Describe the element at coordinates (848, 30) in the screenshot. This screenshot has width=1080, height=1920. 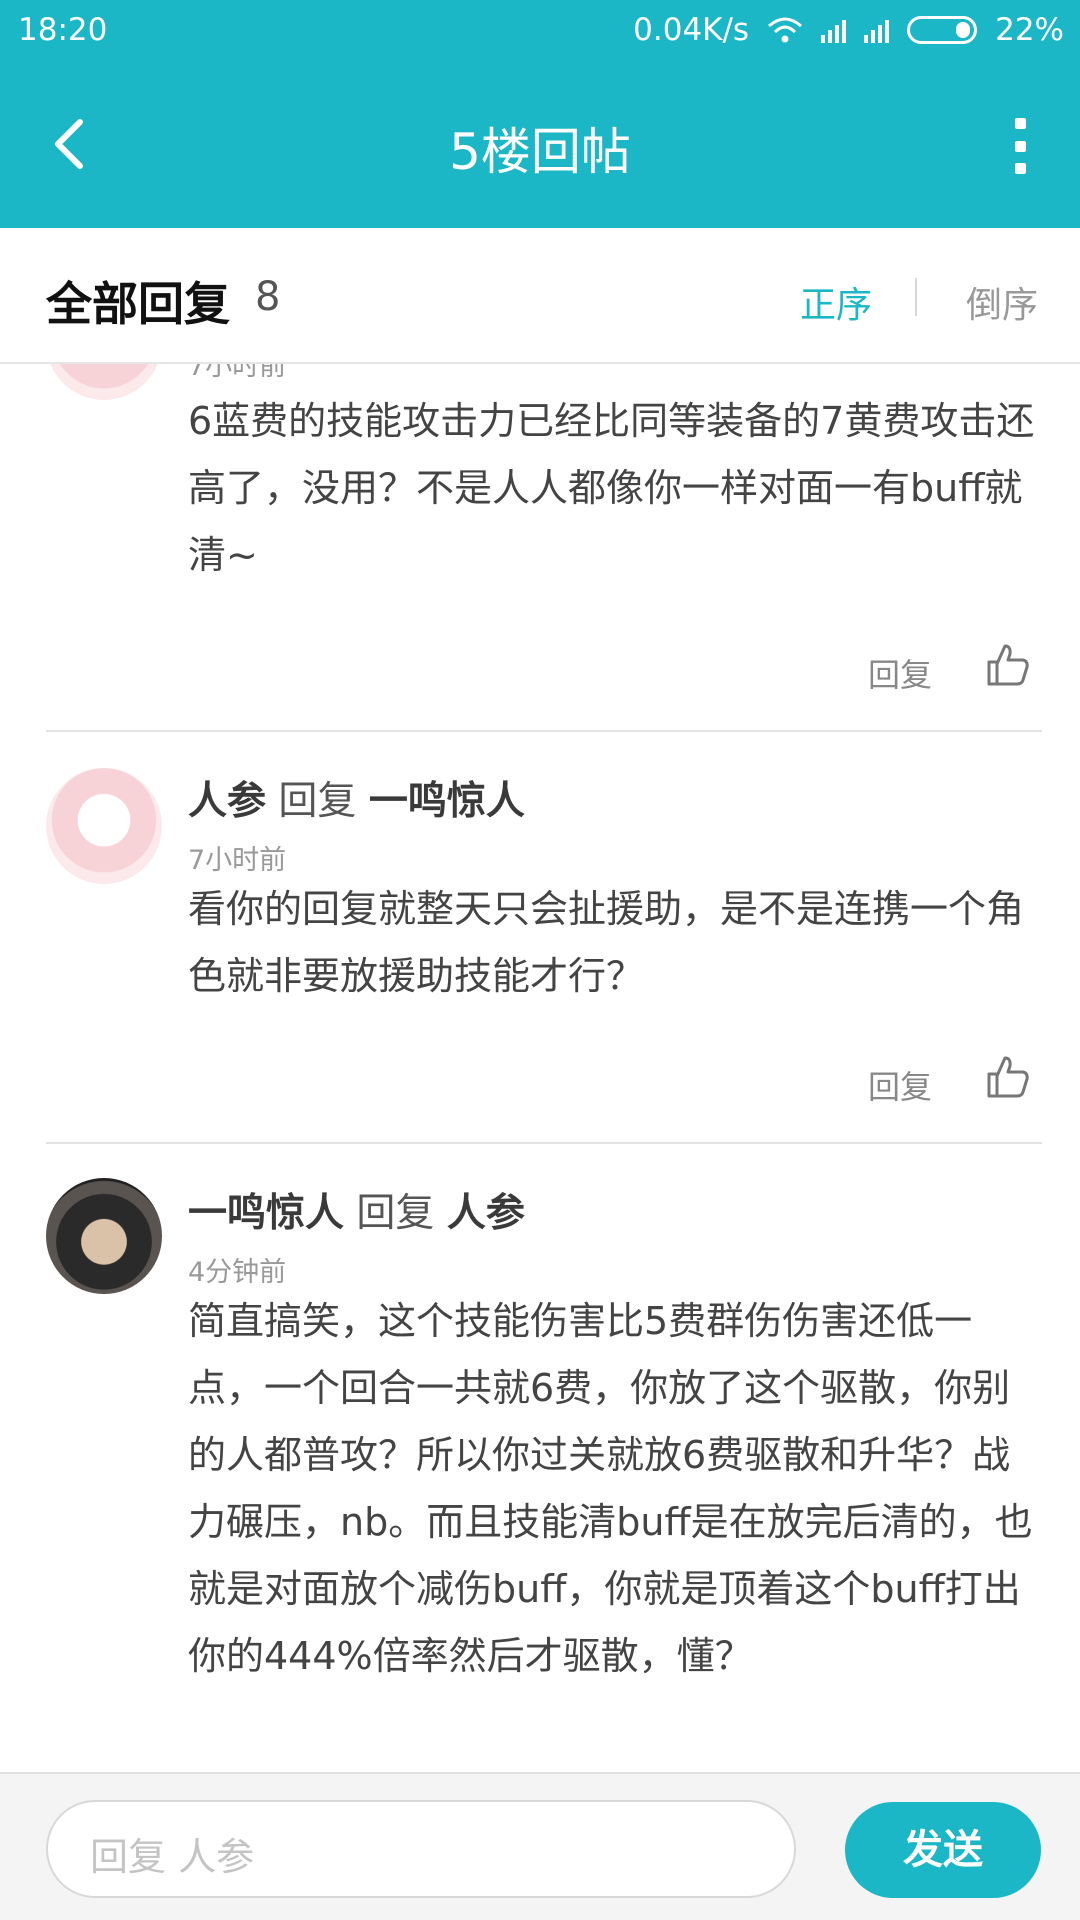
I see `status-indicators: 0.04K/s 22%` at that location.